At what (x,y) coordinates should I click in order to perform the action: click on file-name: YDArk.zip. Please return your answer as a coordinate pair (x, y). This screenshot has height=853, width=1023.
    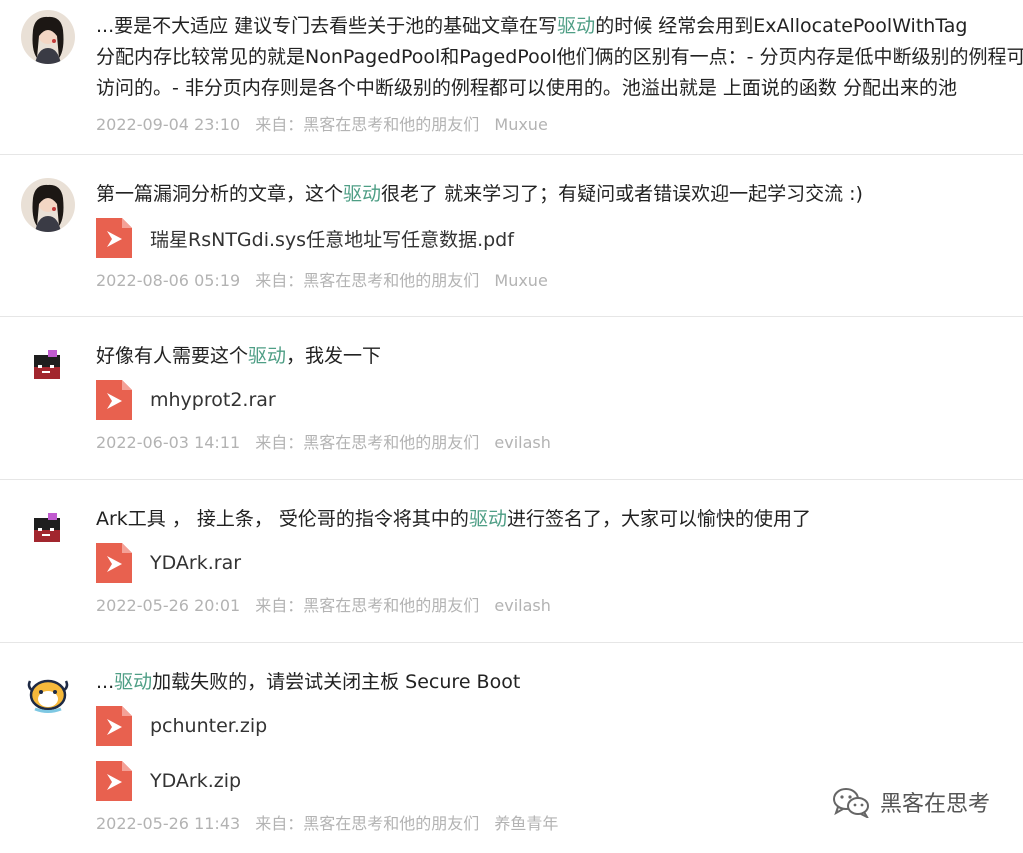
    Looking at the image, I should click on (195, 781).